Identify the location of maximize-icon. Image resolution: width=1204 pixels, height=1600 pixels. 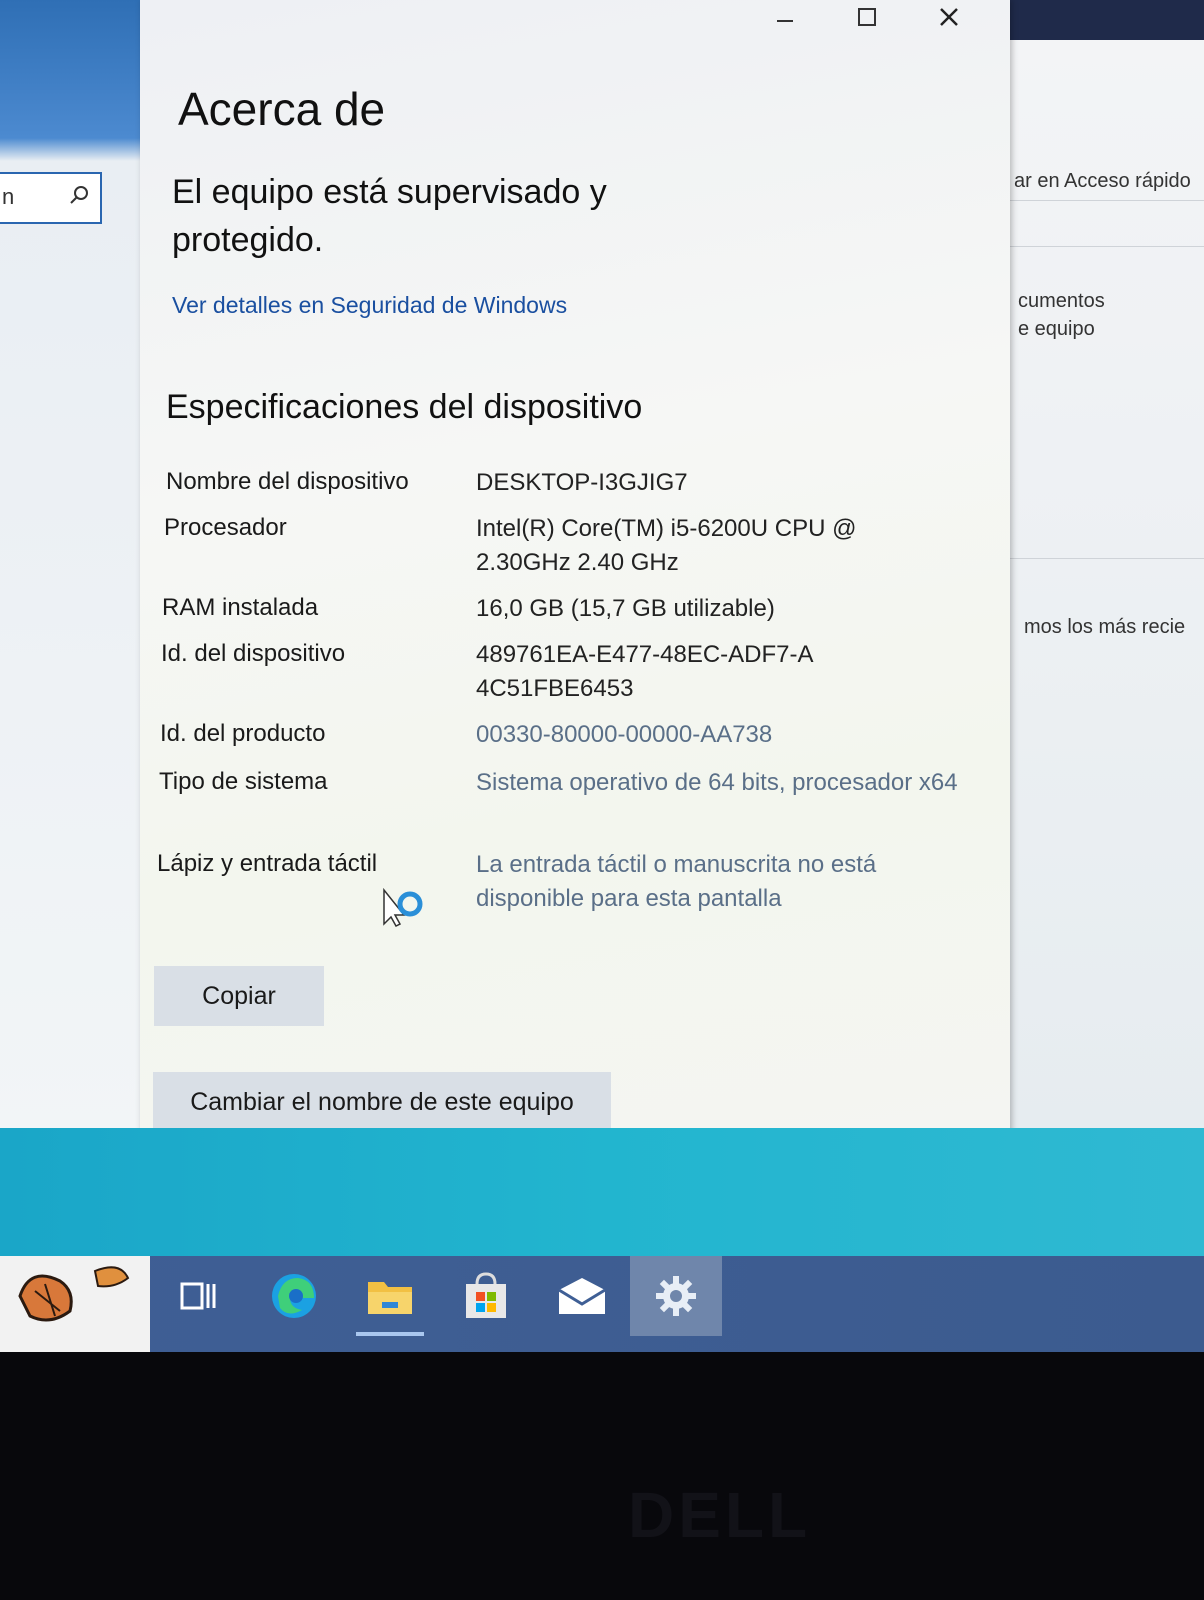
(867, 17).